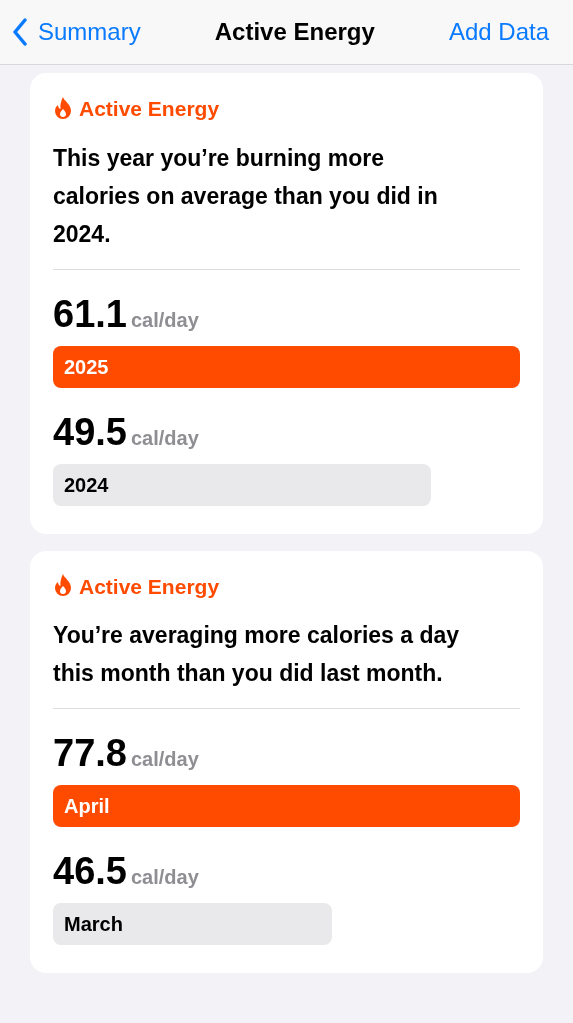  What do you see at coordinates (90, 753) in the screenshot?
I see `value-text: 77.8` at bounding box center [90, 753].